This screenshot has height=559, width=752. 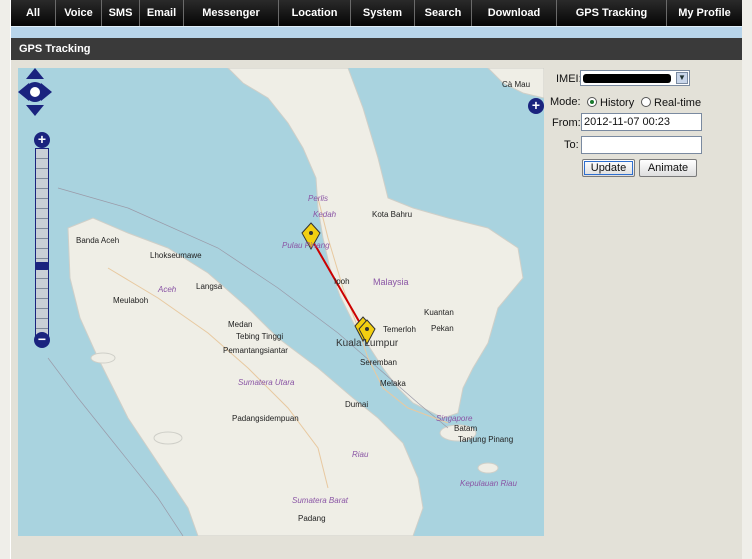 What do you see at coordinates (443, 13) in the screenshot?
I see `nav-search: Search` at bounding box center [443, 13].